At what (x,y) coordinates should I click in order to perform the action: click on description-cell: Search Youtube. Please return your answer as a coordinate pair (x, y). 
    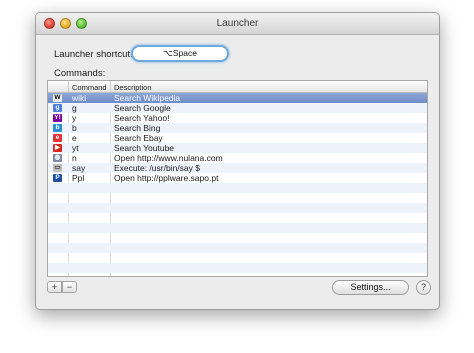
    Looking at the image, I should click on (144, 148).